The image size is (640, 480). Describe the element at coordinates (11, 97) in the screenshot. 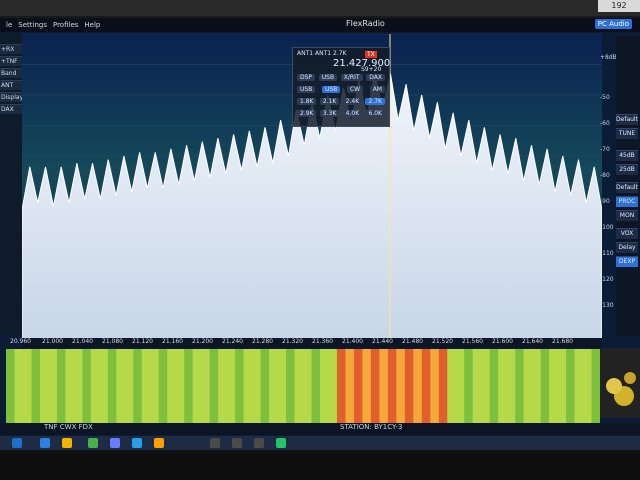

I see `side-btn-display: Display` at that location.